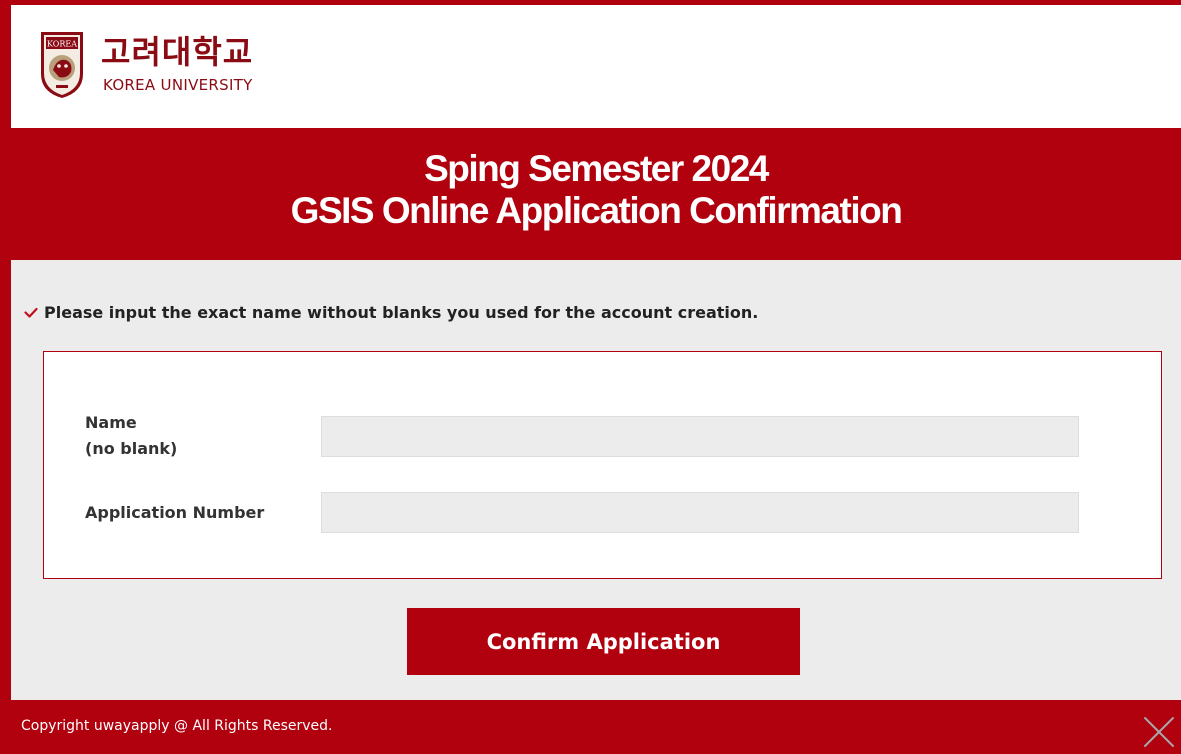 The height and width of the screenshot is (754, 1181). What do you see at coordinates (1159, 732) in the screenshot?
I see `close-icon` at bounding box center [1159, 732].